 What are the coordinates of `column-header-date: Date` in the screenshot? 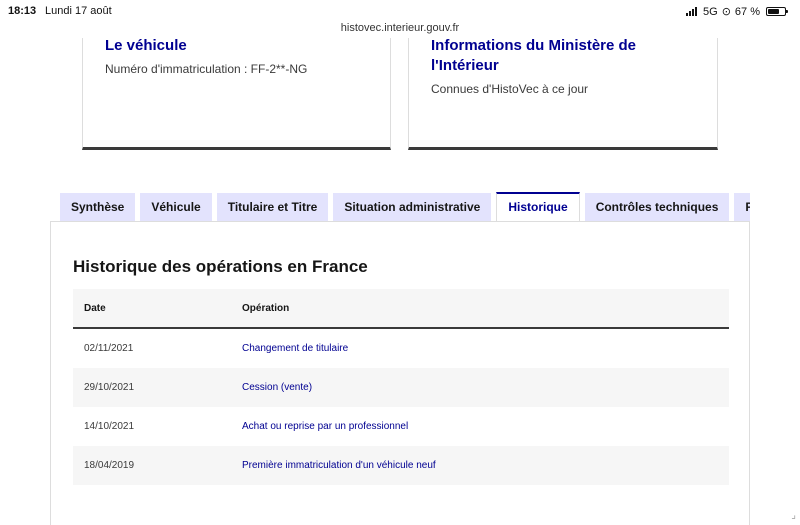 It's located at (95, 308).